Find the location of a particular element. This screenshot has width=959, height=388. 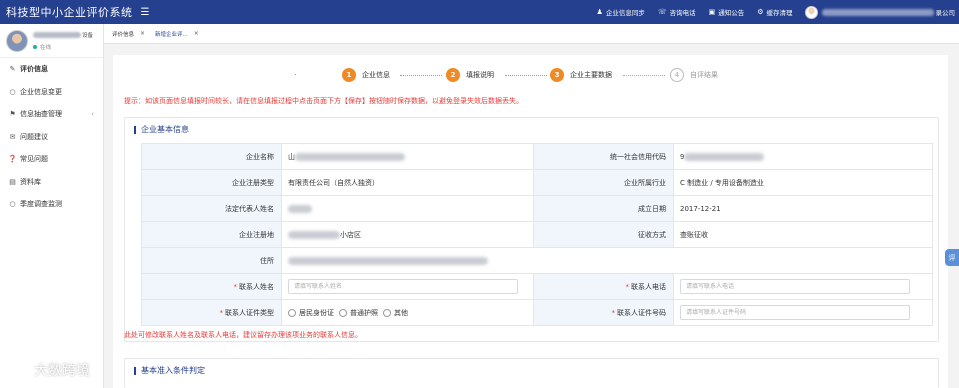

company-name-label: 企业名称 is located at coordinates (211, 156).